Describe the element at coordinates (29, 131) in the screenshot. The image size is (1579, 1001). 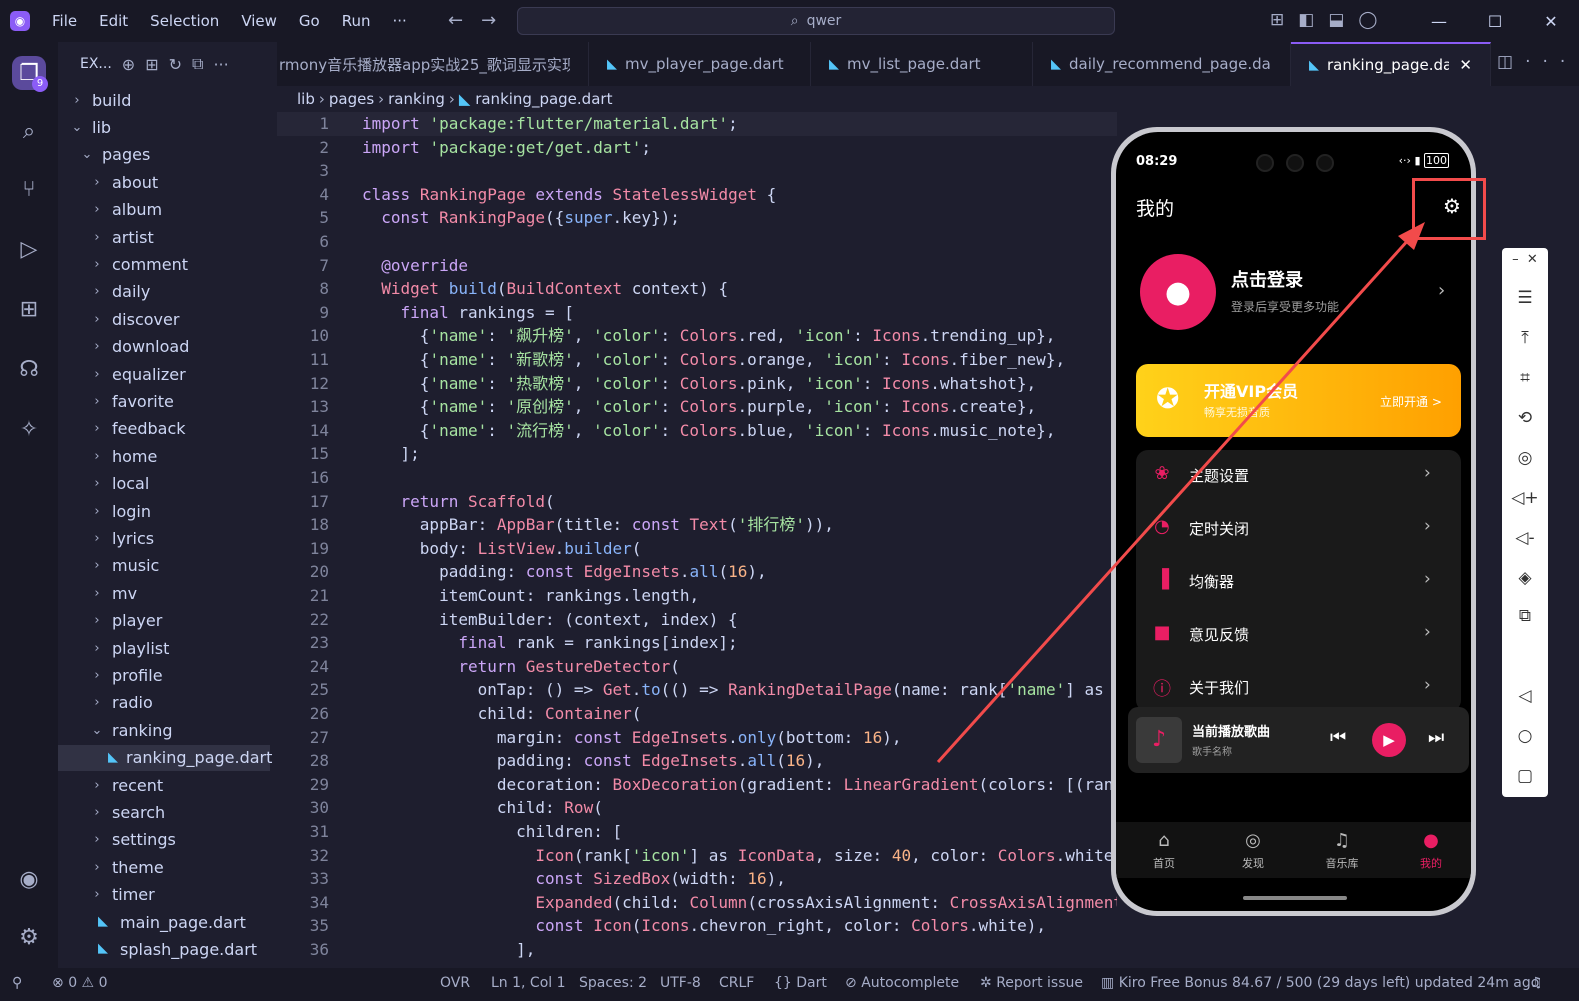
I see `search-sidebar-icon: ⌕` at that location.